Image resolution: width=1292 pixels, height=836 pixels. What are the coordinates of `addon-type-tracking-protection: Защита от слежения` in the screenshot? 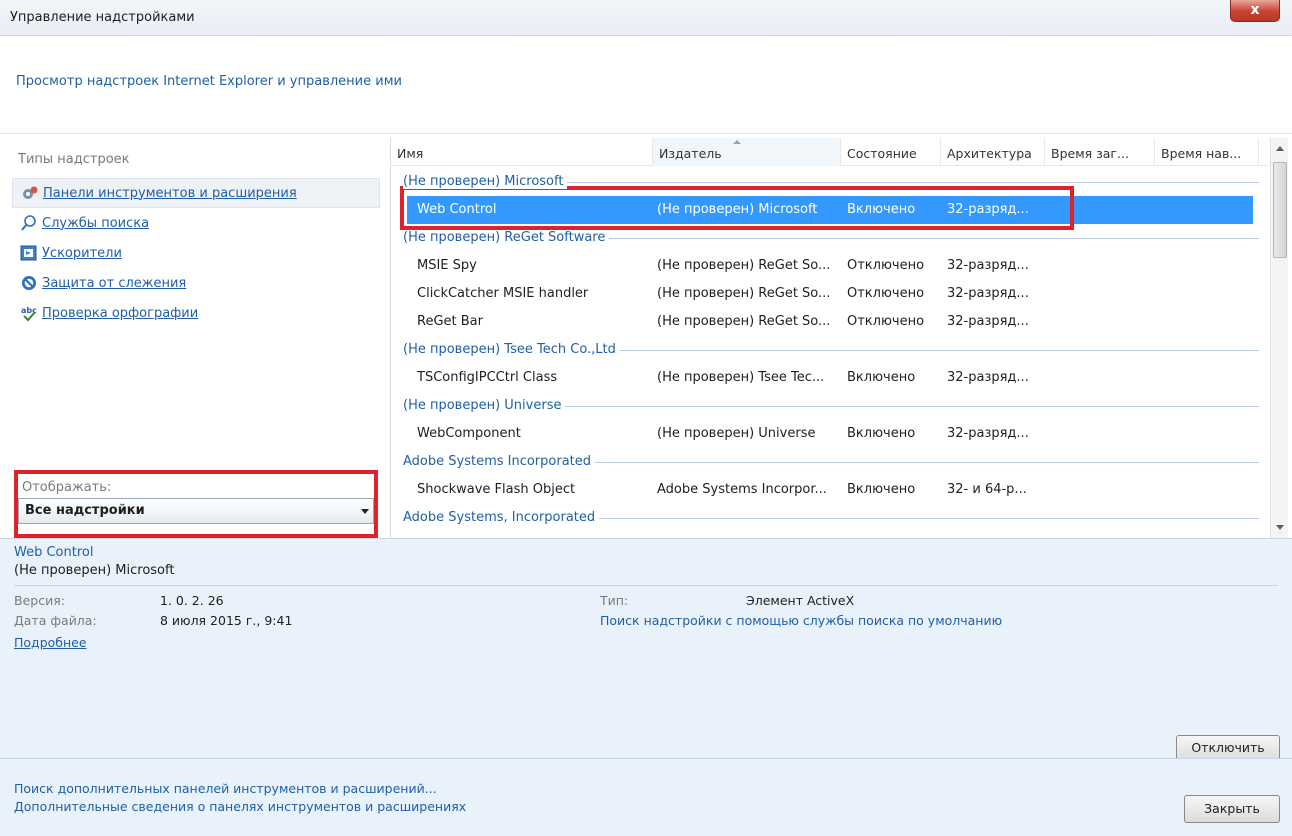 It's located at (196, 283).